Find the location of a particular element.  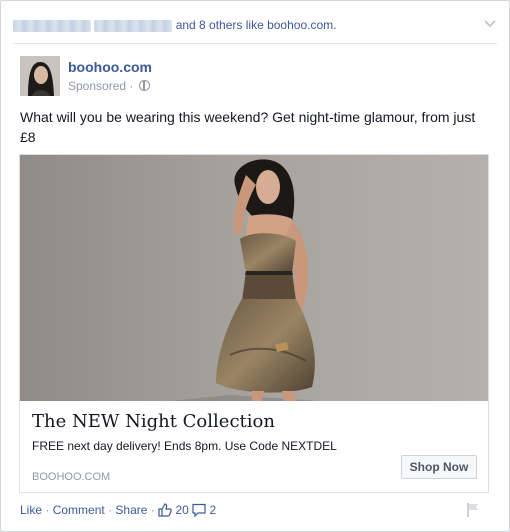

sponsored-label: Sponsored · is located at coordinates (109, 86).